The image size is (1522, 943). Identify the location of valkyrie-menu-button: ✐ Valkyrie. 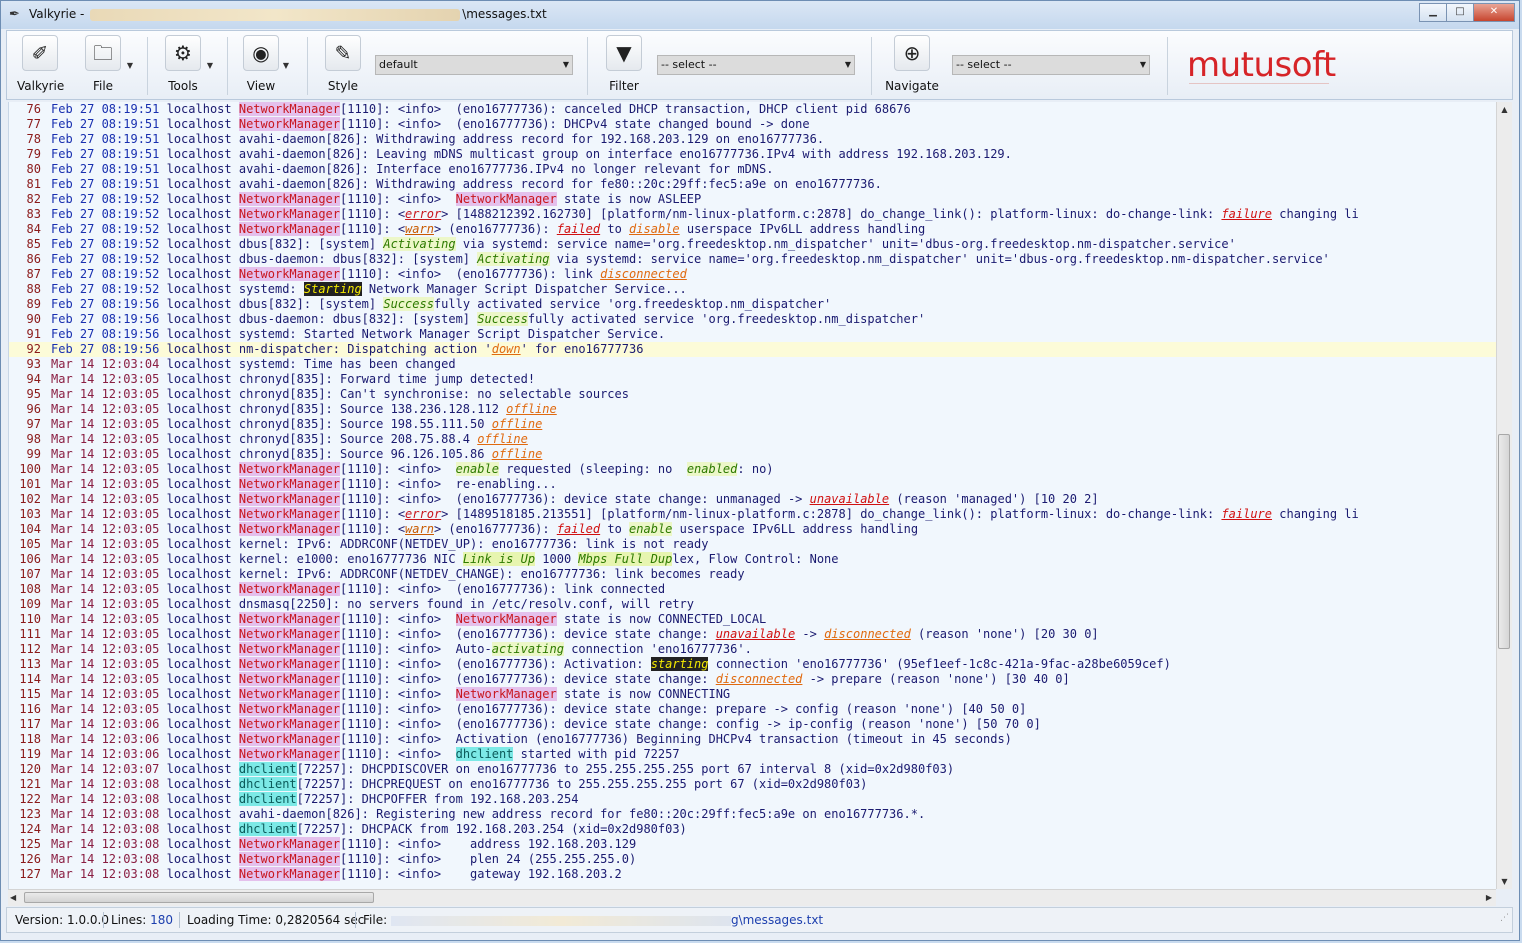
(40, 64).